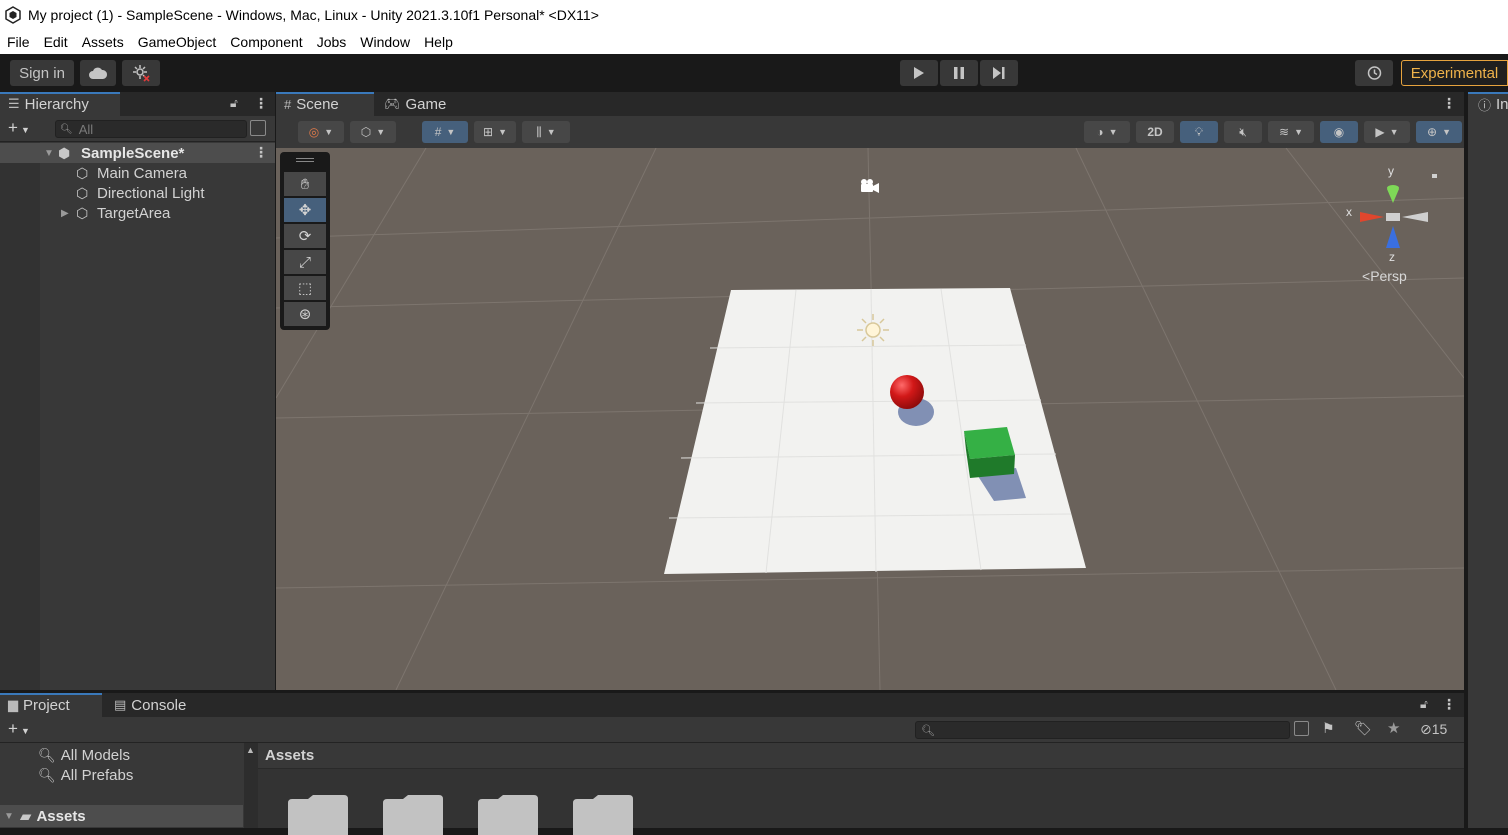 The width and height of the screenshot is (1508, 835). What do you see at coordinates (1393, 728) in the screenshot?
I see `favorite-star-icon: ★` at bounding box center [1393, 728].